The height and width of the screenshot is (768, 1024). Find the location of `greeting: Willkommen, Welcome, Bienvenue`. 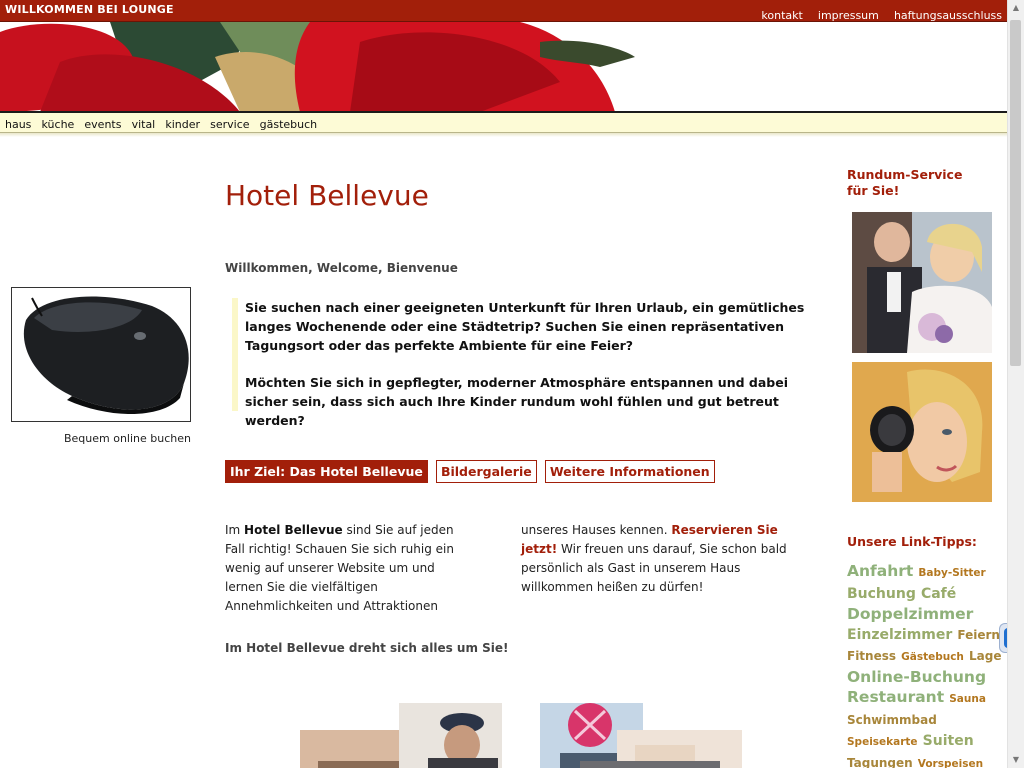

greeting: Willkommen, Welcome, Bienvenue is located at coordinates (341, 268).